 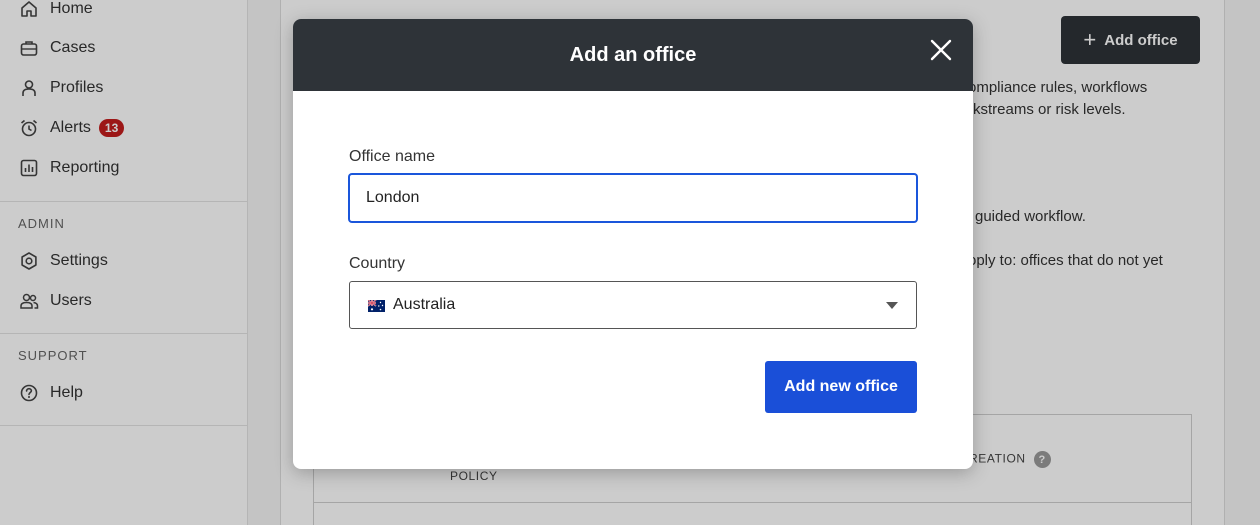 What do you see at coordinates (376, 305) in the screenshot?
I see `australia-flag-icon` at bounding box center [376, 305].